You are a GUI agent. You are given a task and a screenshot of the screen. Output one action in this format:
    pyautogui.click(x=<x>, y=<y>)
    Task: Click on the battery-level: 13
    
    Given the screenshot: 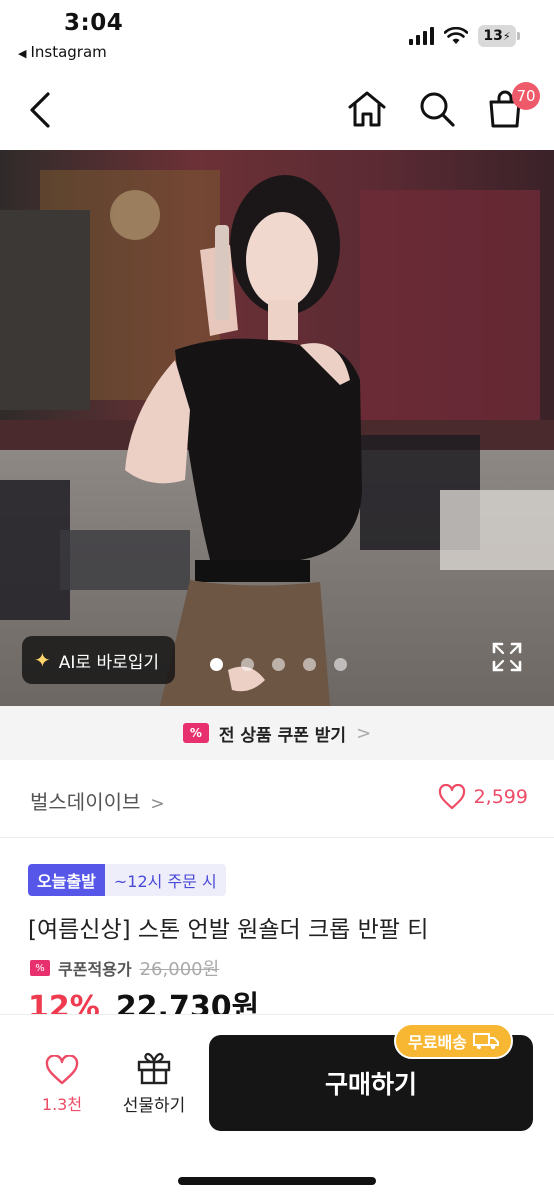 What is the action you would take?
    pyautogui.click(x=493, y=36)
    